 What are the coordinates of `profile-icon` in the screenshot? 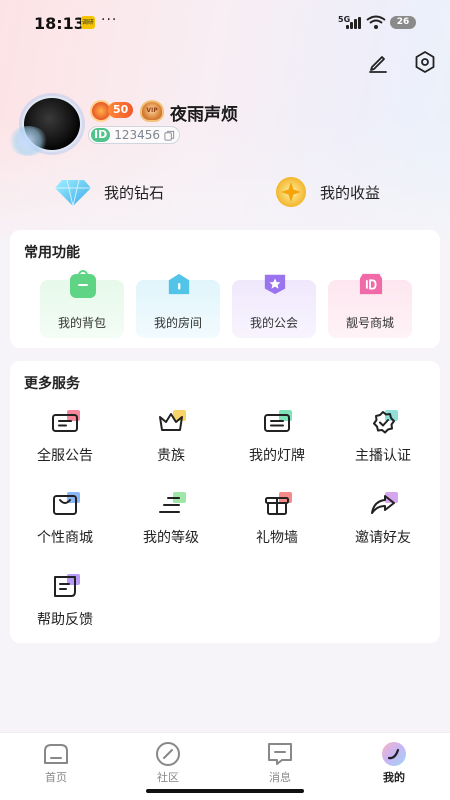 It's located at (394, 754).